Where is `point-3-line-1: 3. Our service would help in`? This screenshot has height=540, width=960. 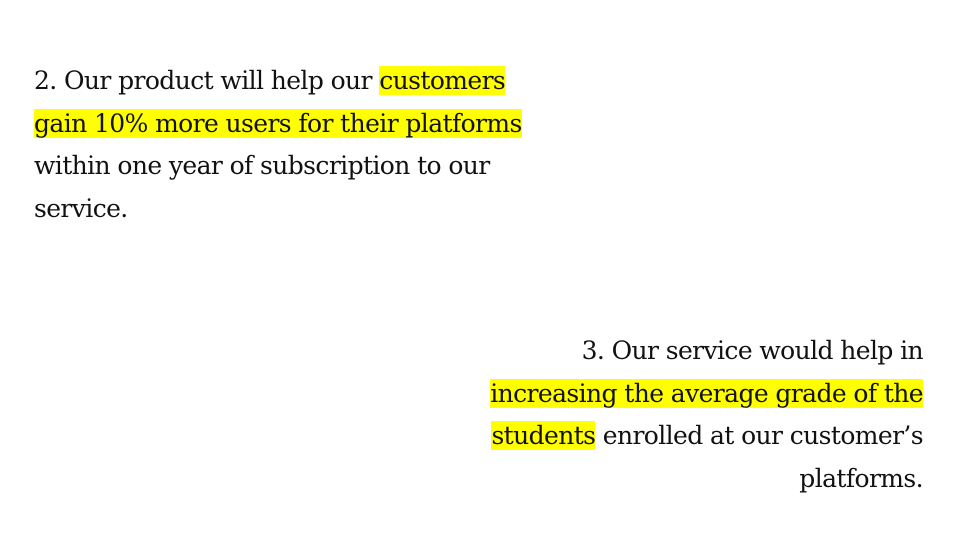
point-3-line-1: 3. Our service would help in is located at coordinates (673, 351).